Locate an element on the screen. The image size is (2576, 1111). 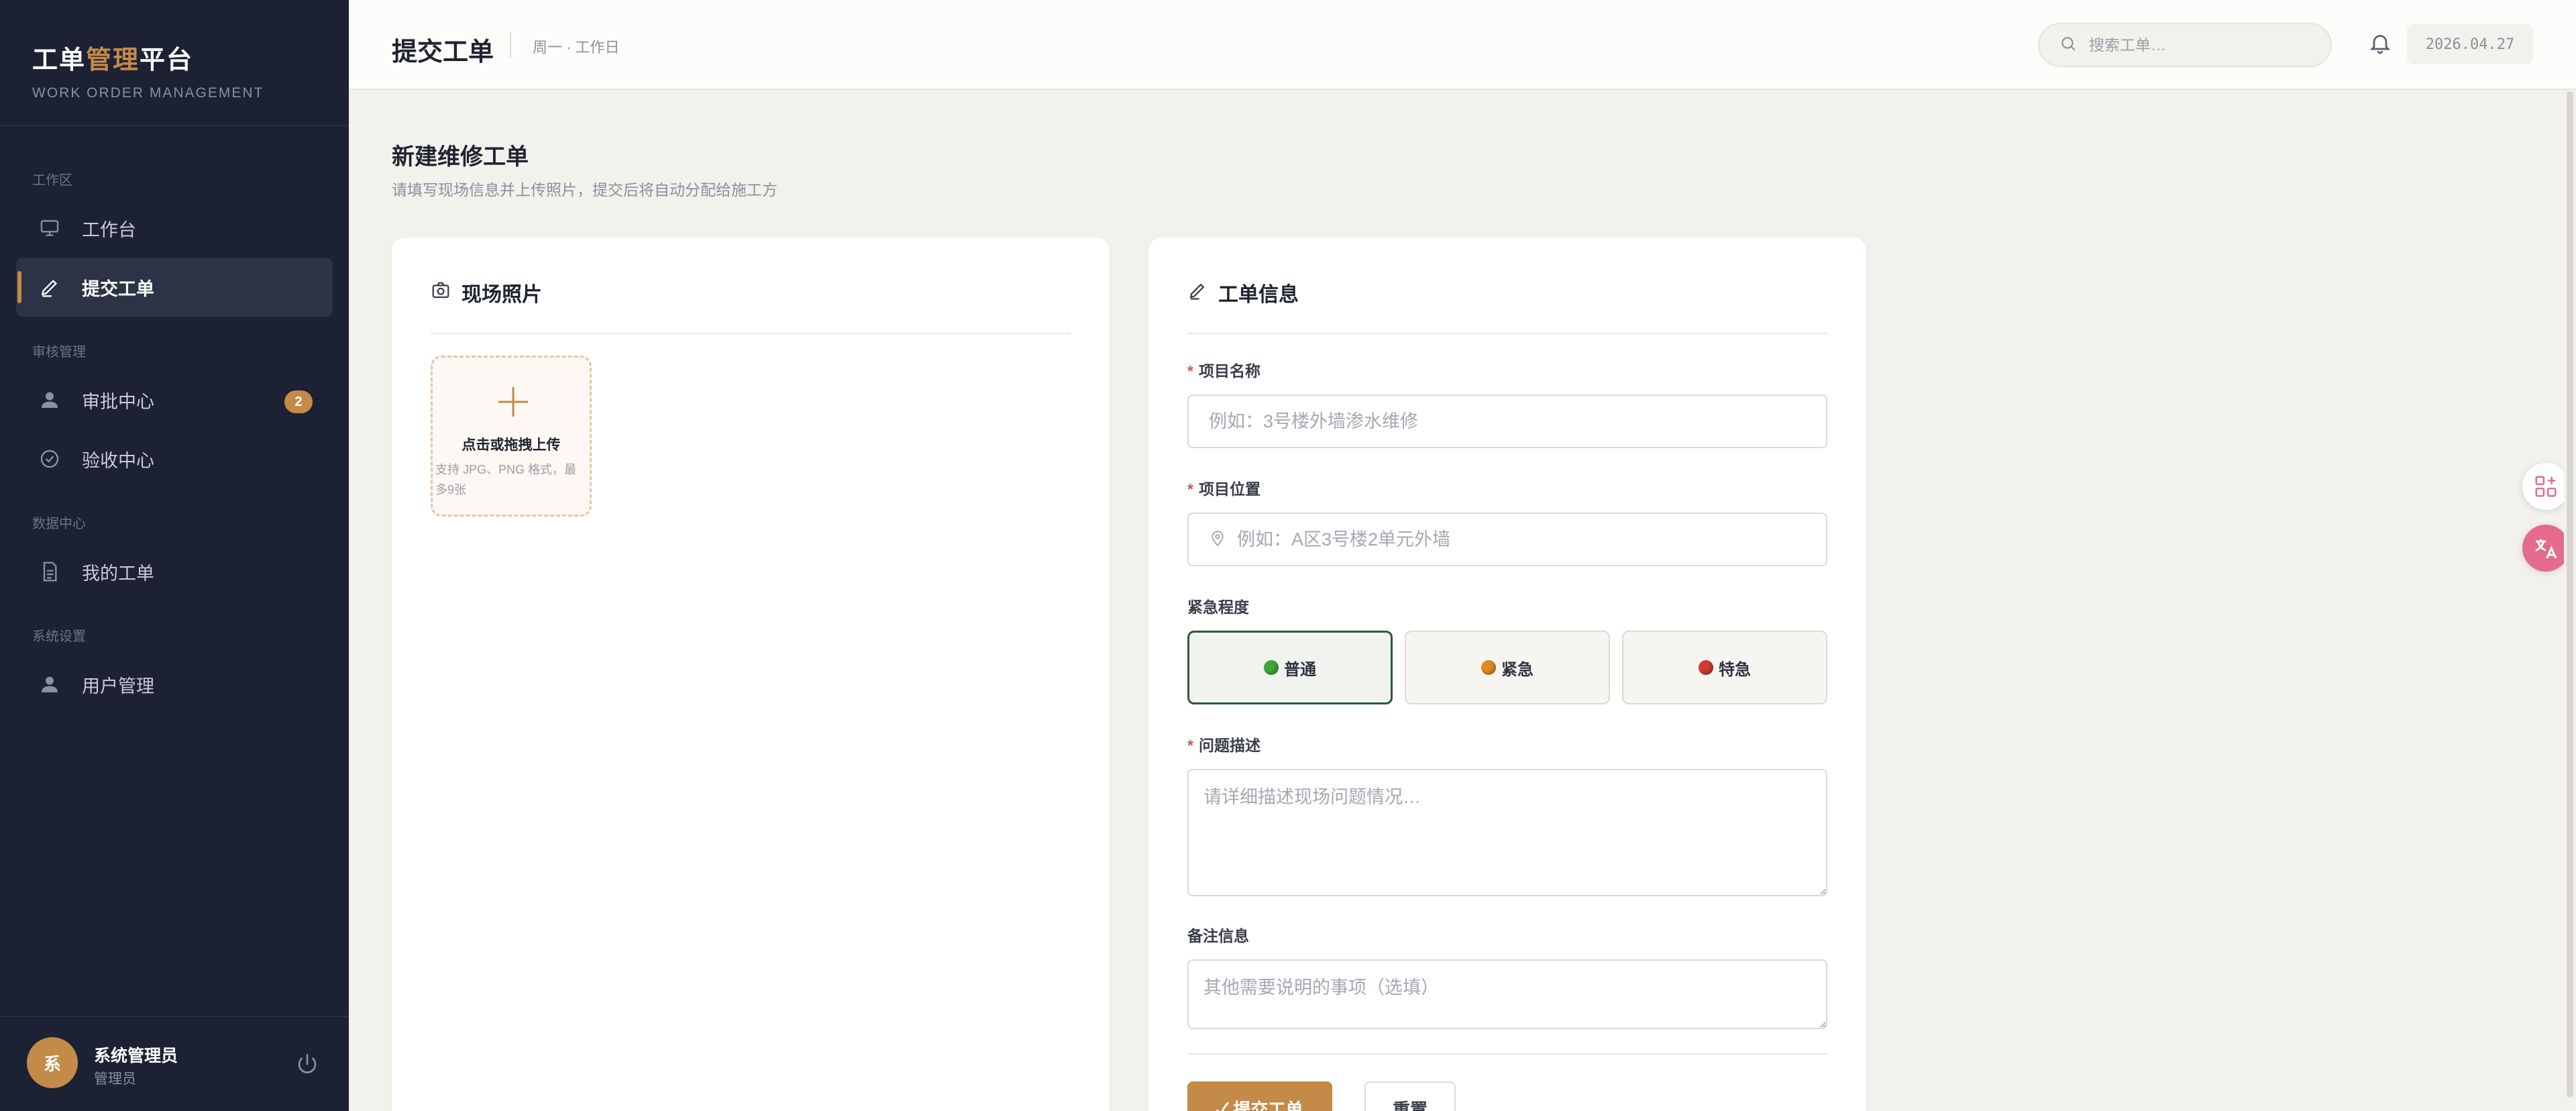
nav-section-workspace: 工作区 is located at coordinates (52, 180).